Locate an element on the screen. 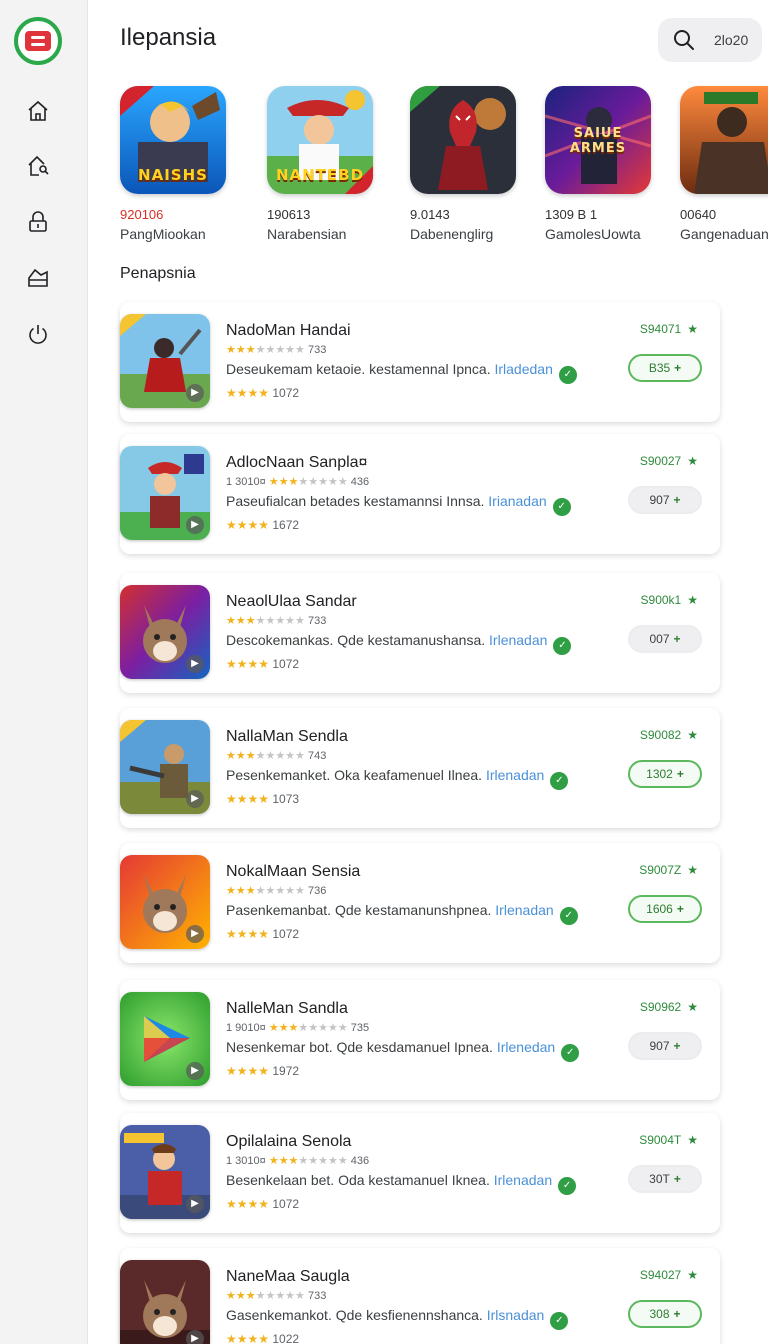 Image resolution: width=768 pixels, height=1344 pixels. get-button: 30T + is located at coordinates (665, 1179).